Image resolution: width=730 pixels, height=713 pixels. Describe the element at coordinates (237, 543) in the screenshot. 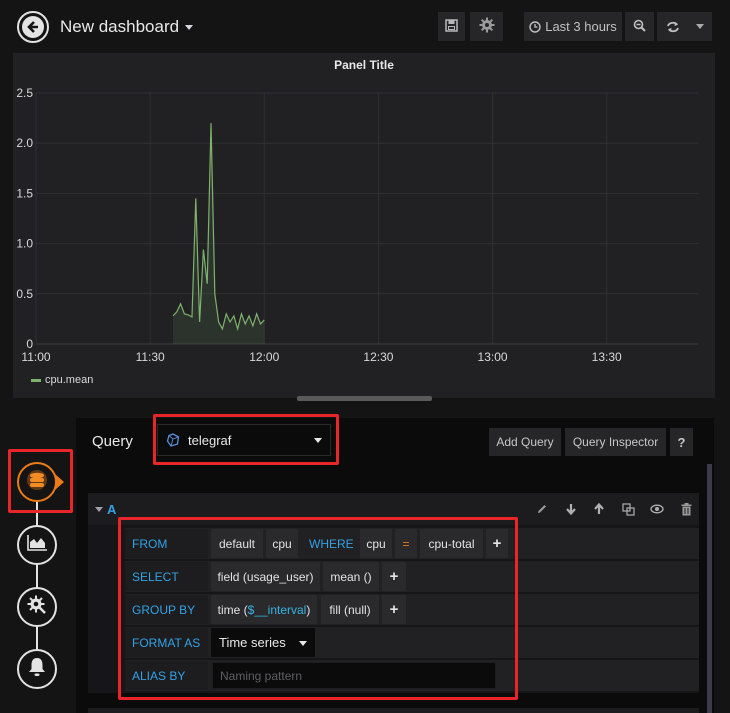

I see `retention-policy-segment: default` at that location.